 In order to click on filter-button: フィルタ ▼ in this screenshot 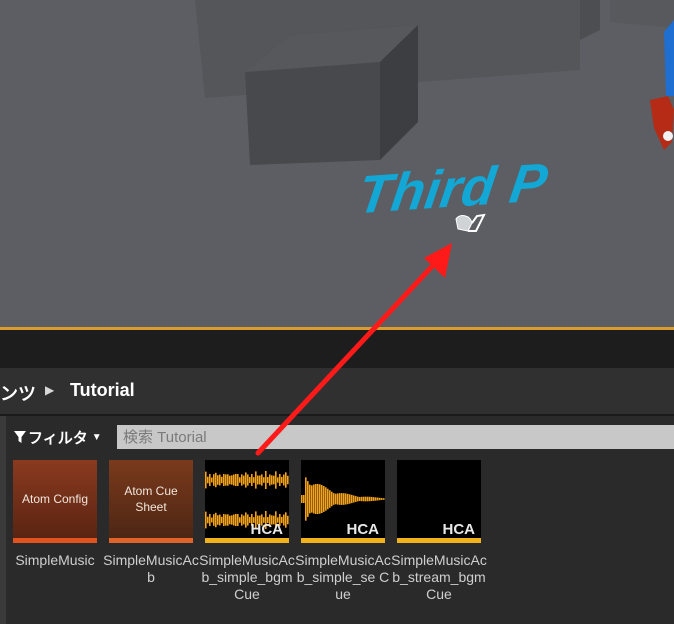, I will do `click(58, 437)`.